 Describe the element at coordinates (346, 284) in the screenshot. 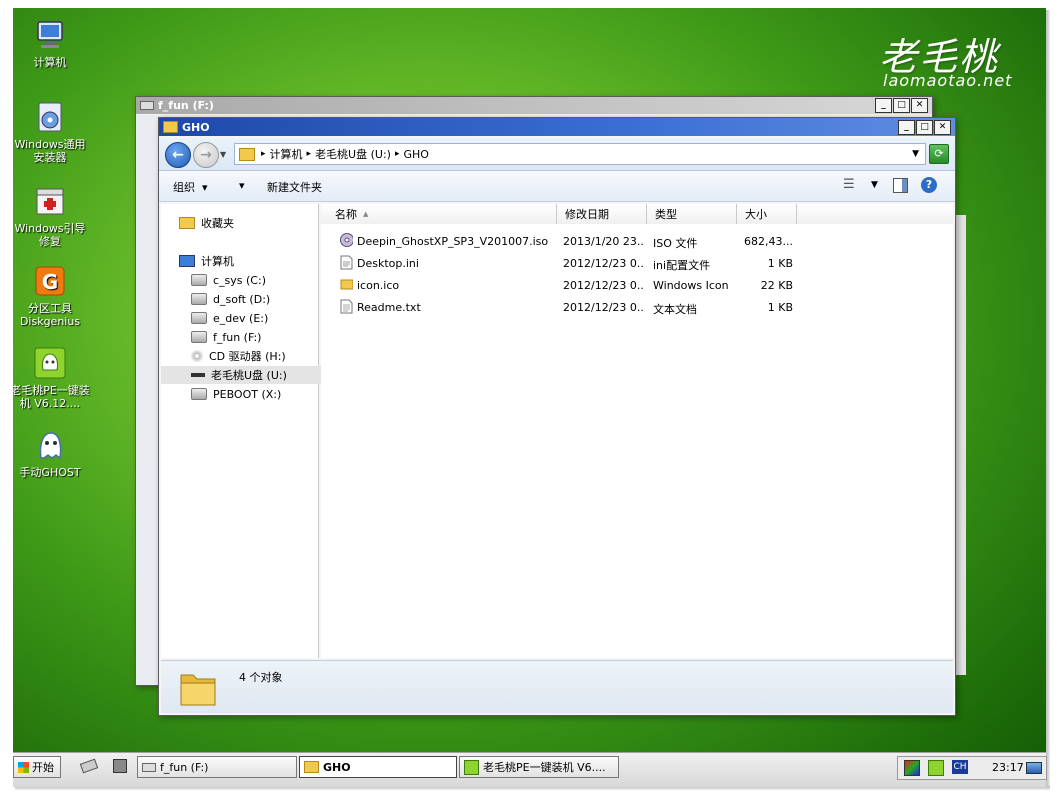

I see `icon-file-icon` at that location.